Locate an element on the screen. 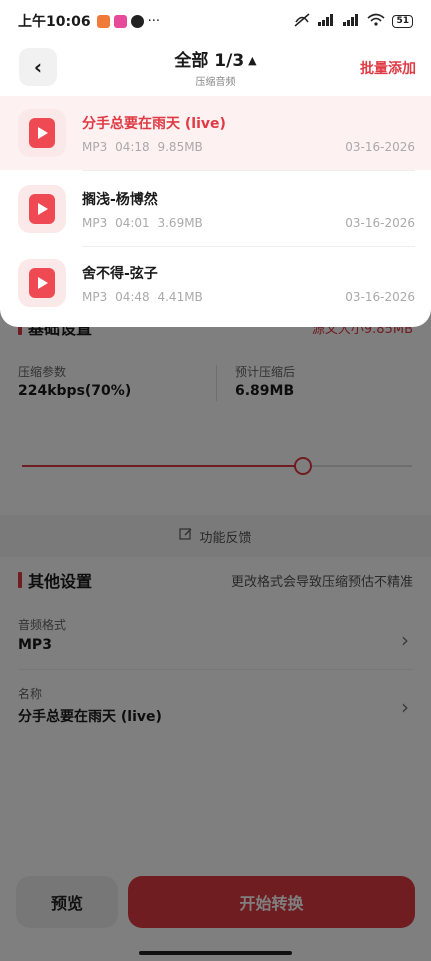 The height and width of the screenshot is (961, 431). file-name: 分手总要在雨天 (live) is located at coordinates (154, 124).